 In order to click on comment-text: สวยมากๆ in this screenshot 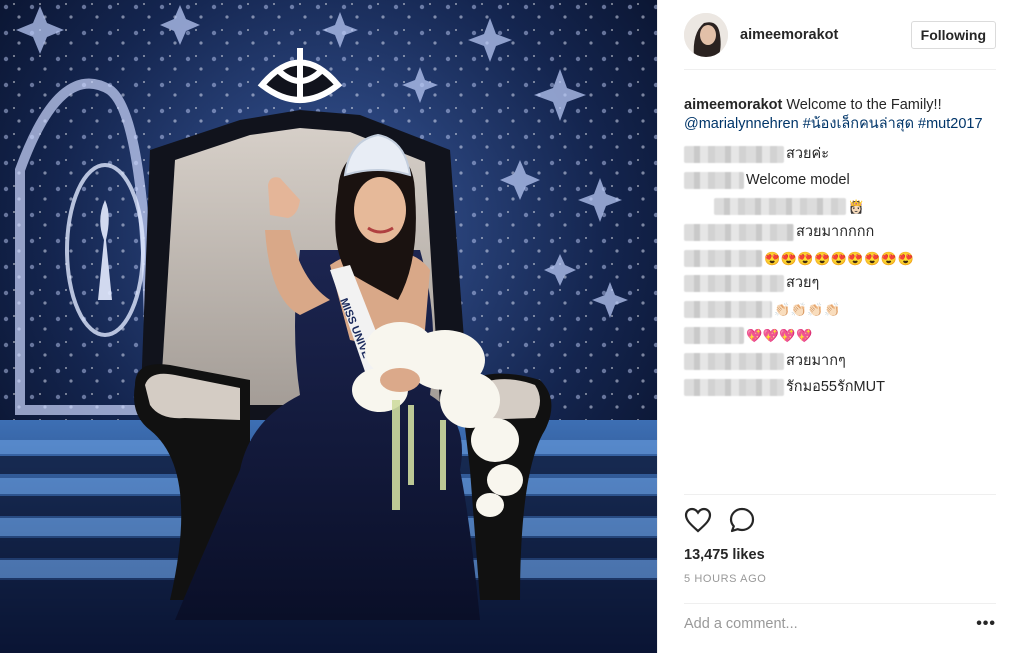, I will do `click(816, 360)`.